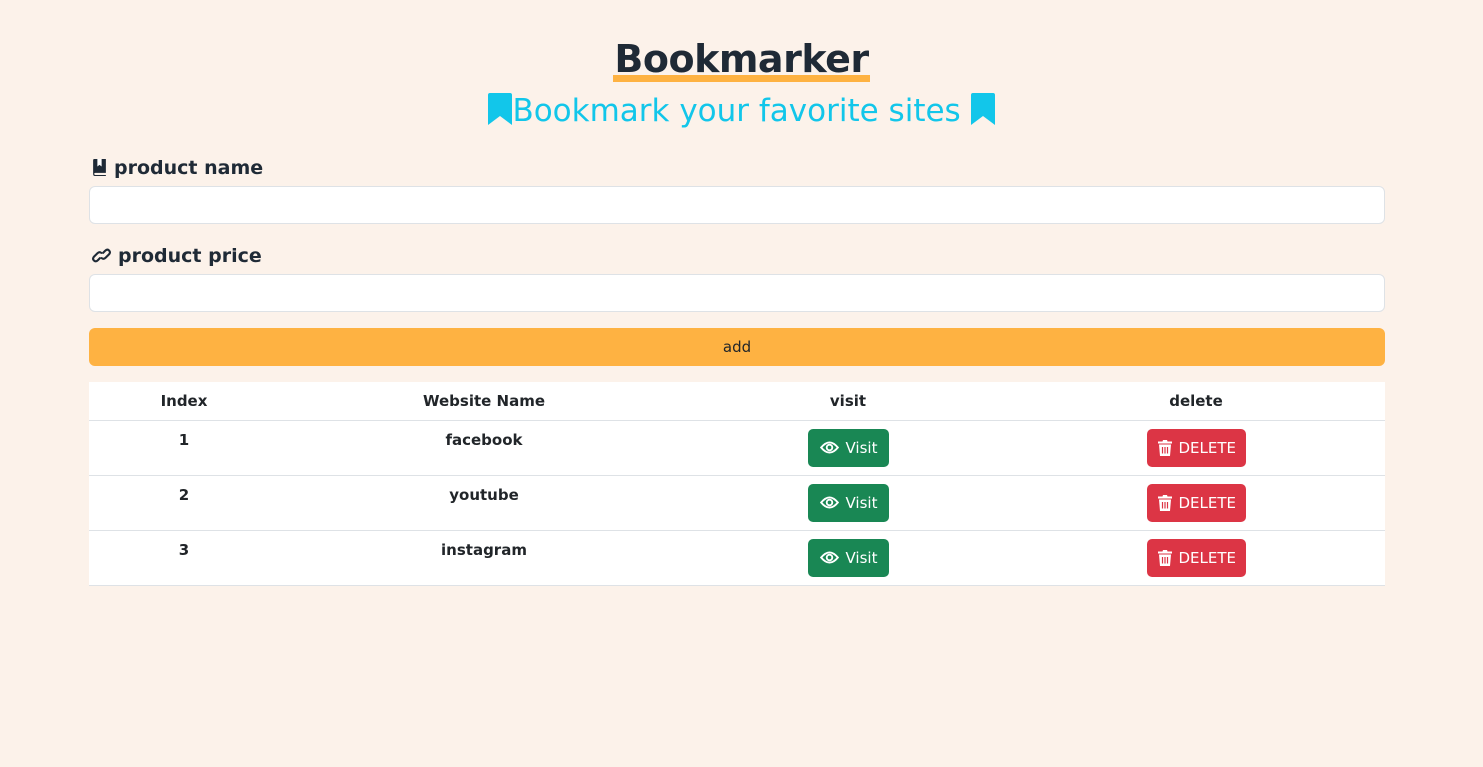 This screenshot has height=767, width=1483. What do you see at coordinates (190, 256) in the screenshot?
I see `product-price-label-text: product price` at bounding box center [190, 256].